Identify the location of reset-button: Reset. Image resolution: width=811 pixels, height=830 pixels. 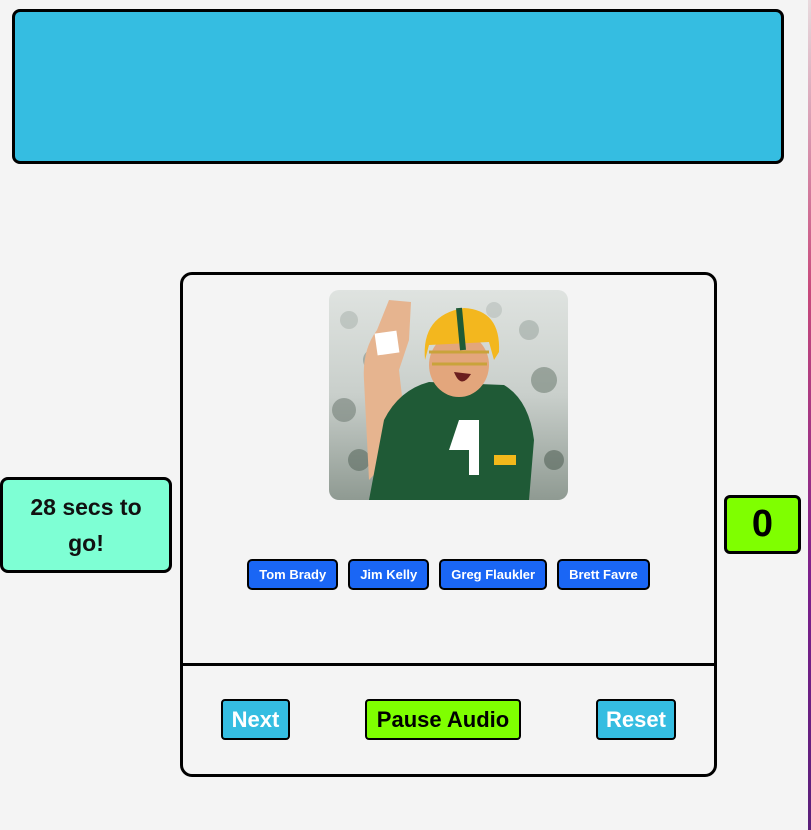
(636, 719).